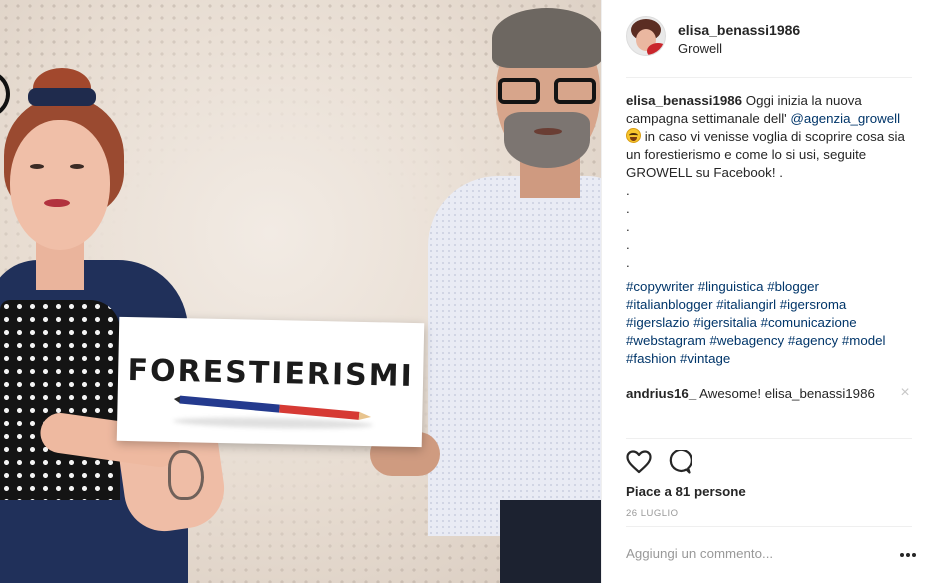 The width and height of the screenshot is (935, 583). I want to click on close-icon: ×, so click(905, 393).